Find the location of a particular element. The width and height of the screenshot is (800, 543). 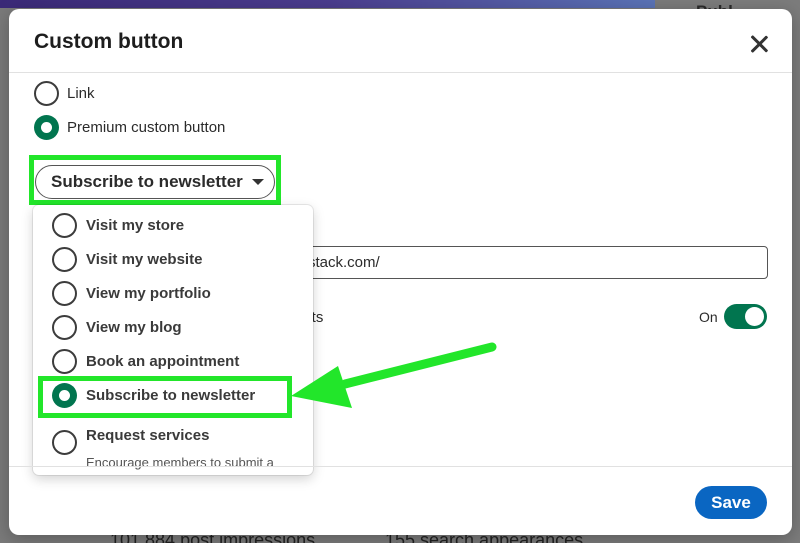

annotation-arrow-icon is located at coordinates (394, 375).